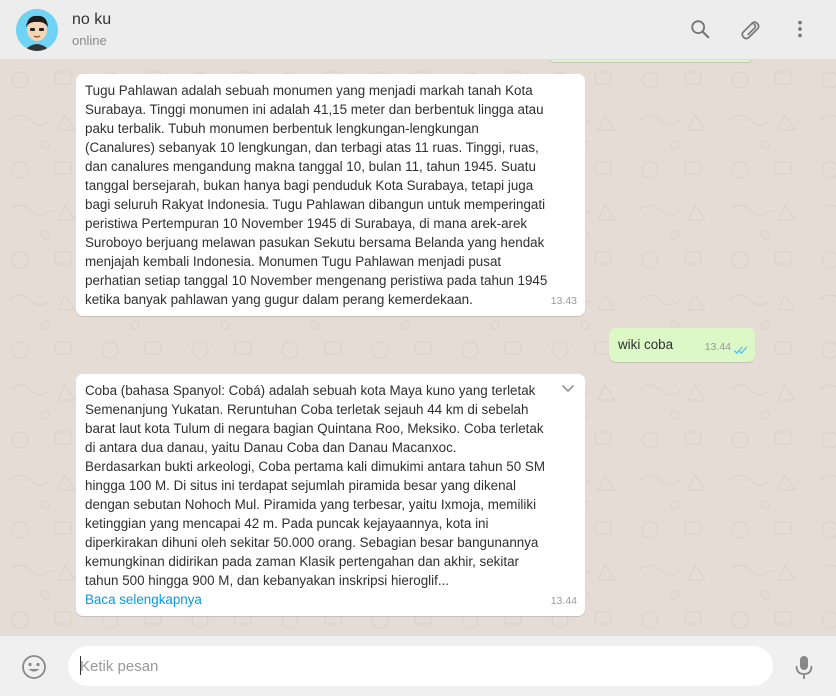  What do you see at coordinates (800, 29) in the screenshot?
I see `menu-icon` at bounding box center [800, 29].